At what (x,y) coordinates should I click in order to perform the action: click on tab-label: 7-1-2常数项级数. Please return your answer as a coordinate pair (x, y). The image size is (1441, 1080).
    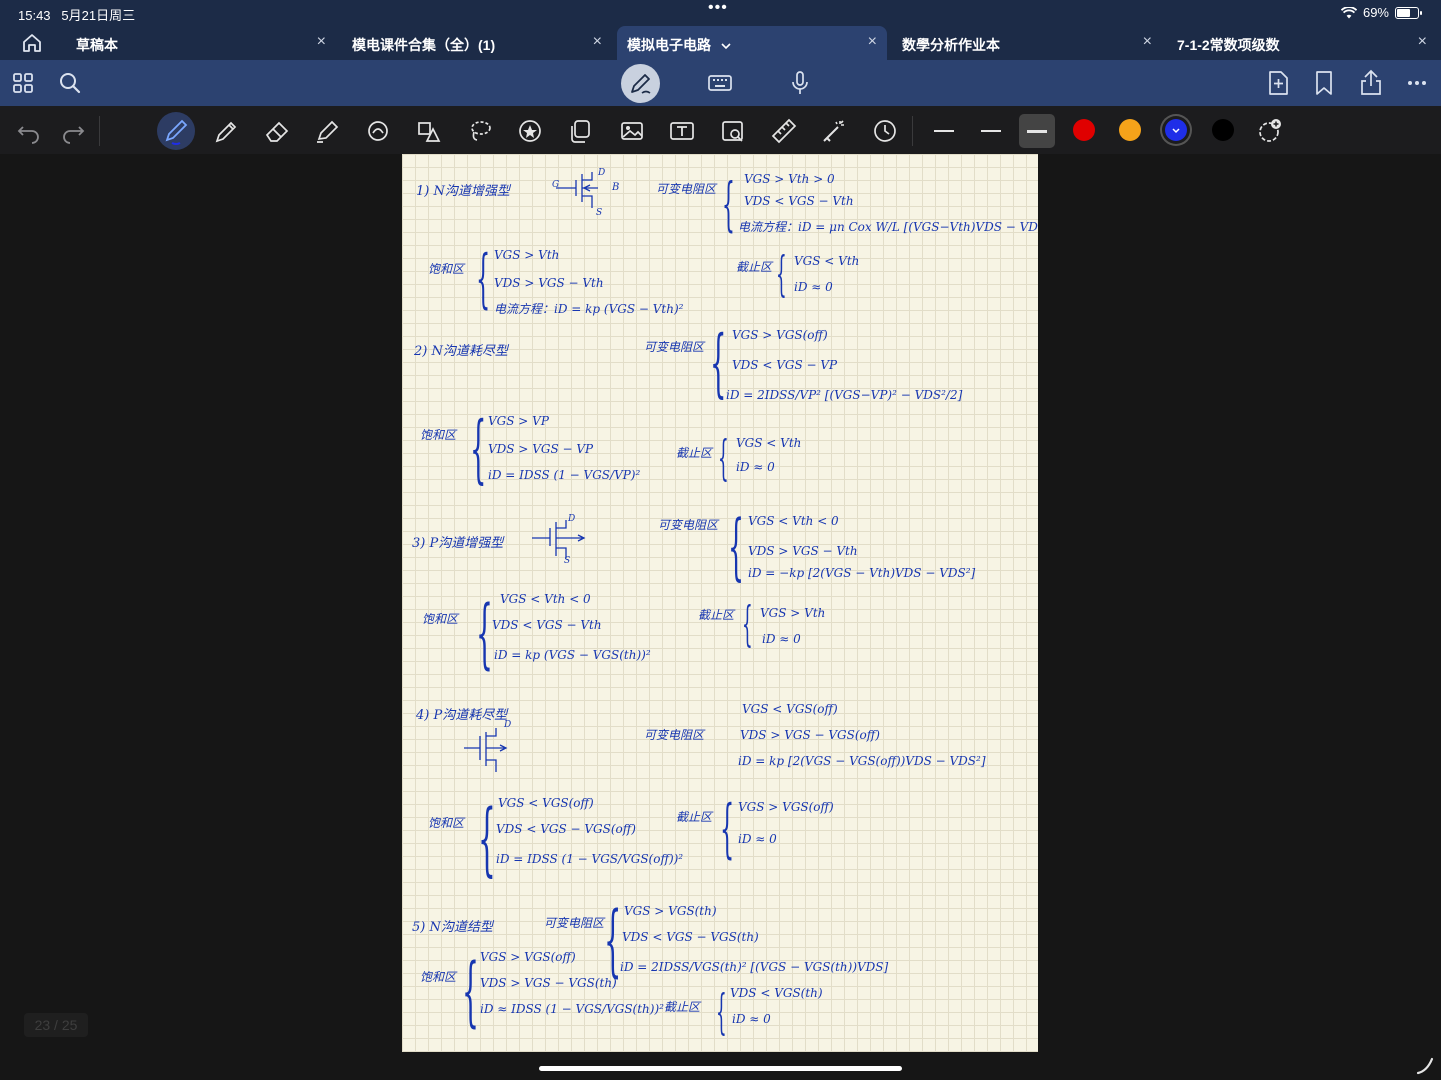
    Looking at the image, I should click on (1228, 45).